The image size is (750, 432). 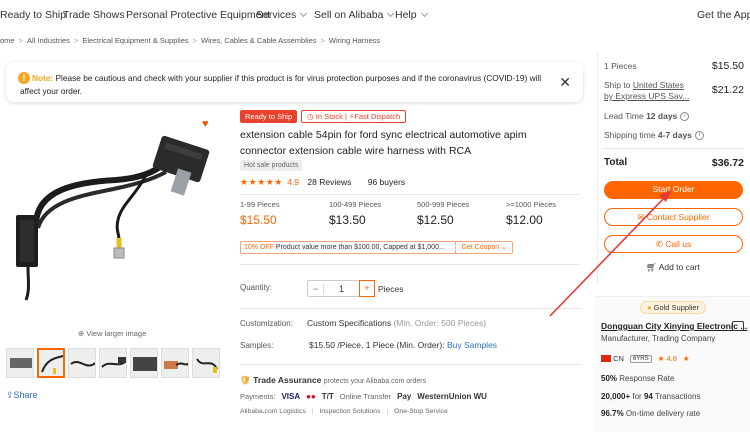 What do you see at coordinates (723, 15) in the screenshot?
I see `get-app-link: Get the App` at bounding box center [723, 15].